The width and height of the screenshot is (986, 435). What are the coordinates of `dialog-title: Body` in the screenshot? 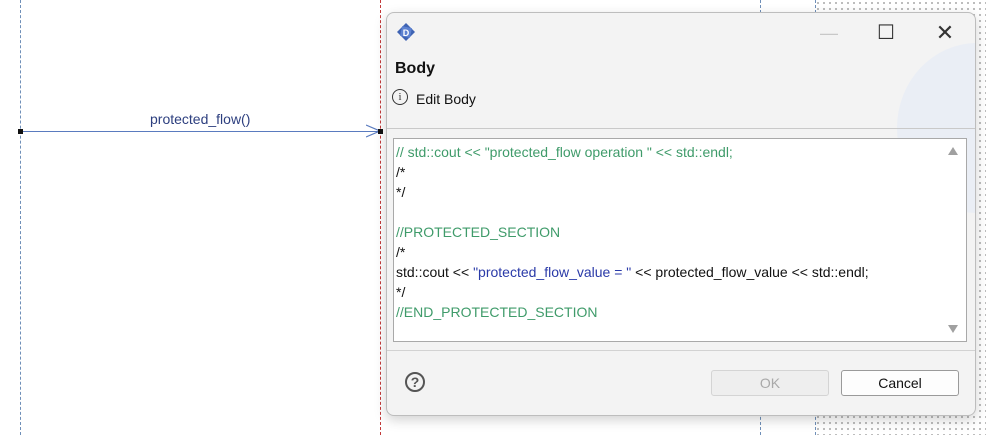 It's located at (415, 68).